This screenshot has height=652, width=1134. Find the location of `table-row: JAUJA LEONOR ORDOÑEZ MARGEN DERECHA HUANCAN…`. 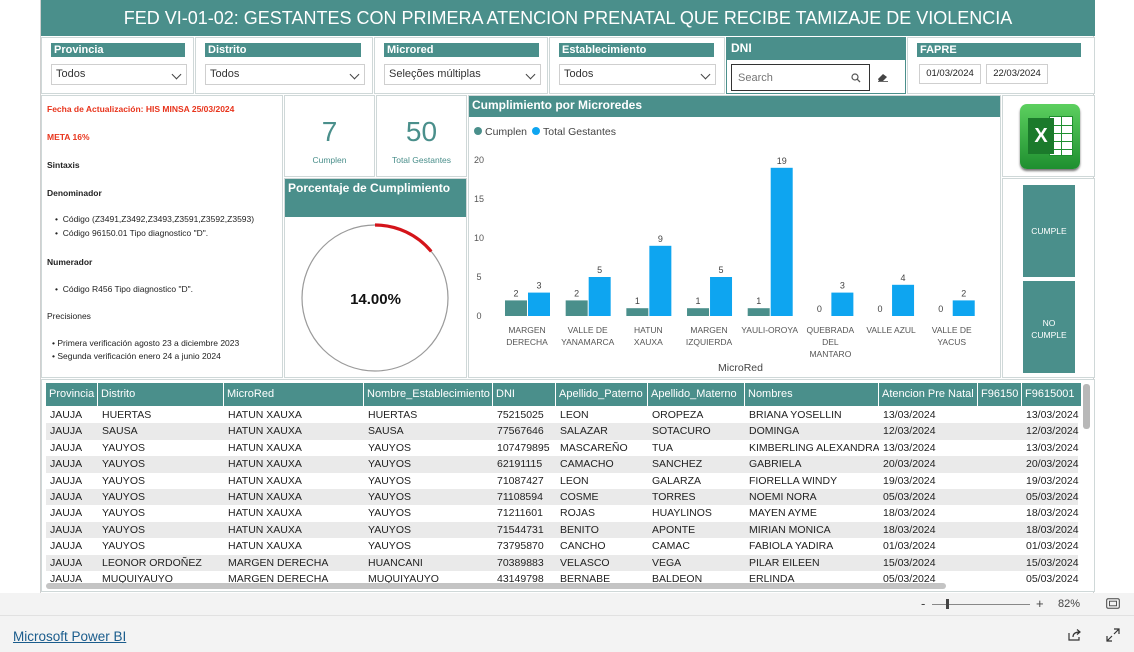

table-row: JAUJA LEONOR ORDOÑEZ MARGEN DERECHA HUANCAN… is located at coordinates (562, 563).